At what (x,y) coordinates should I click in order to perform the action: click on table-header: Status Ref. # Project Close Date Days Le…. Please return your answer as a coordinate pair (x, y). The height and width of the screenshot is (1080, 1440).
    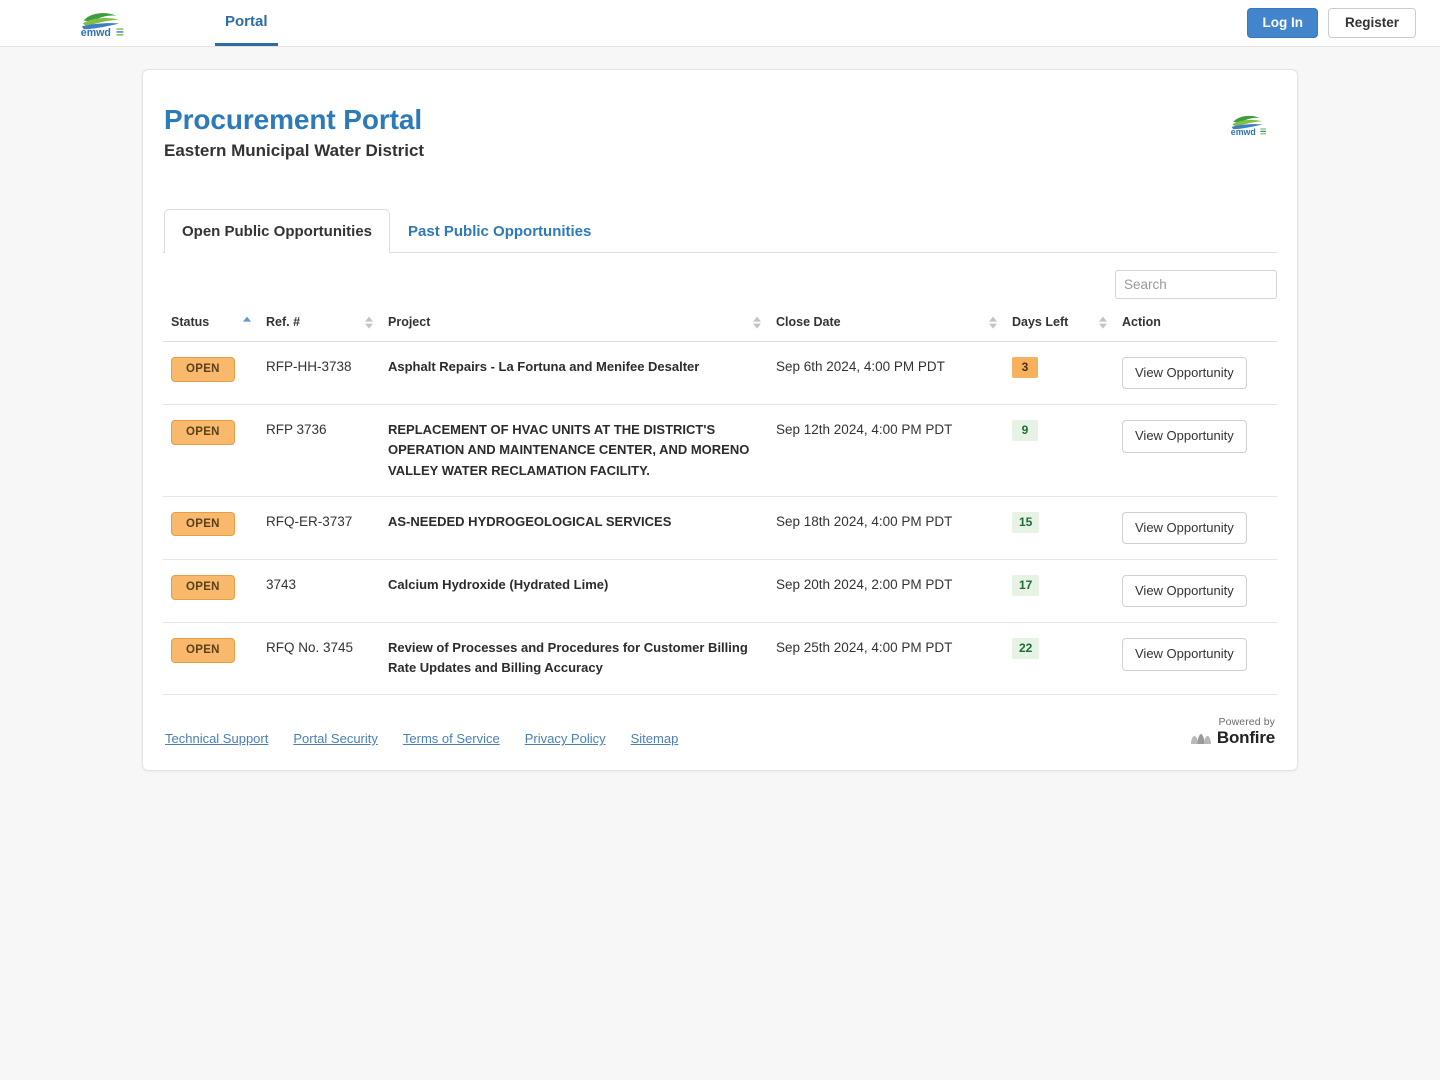
    Looking at the image, I should click on (720, 325).